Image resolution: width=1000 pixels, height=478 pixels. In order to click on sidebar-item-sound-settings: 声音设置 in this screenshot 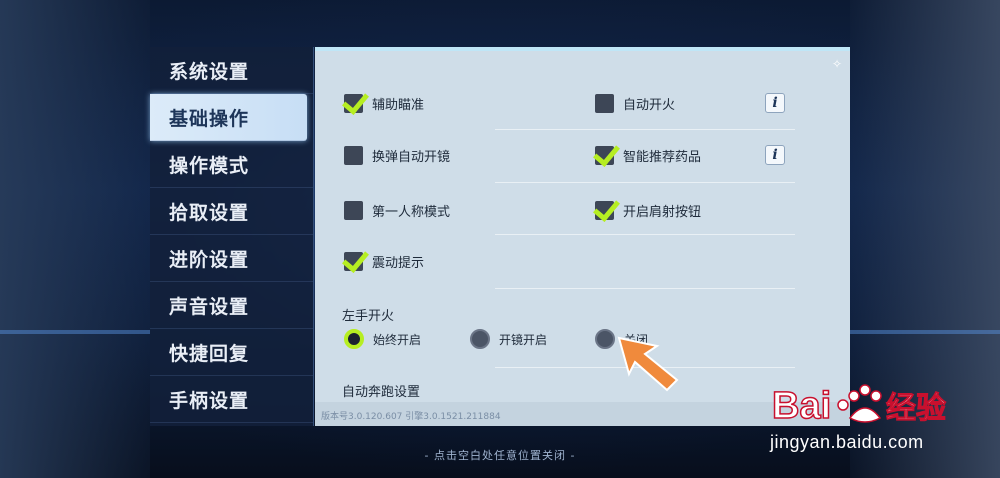, I will do `click(231, 305)`.